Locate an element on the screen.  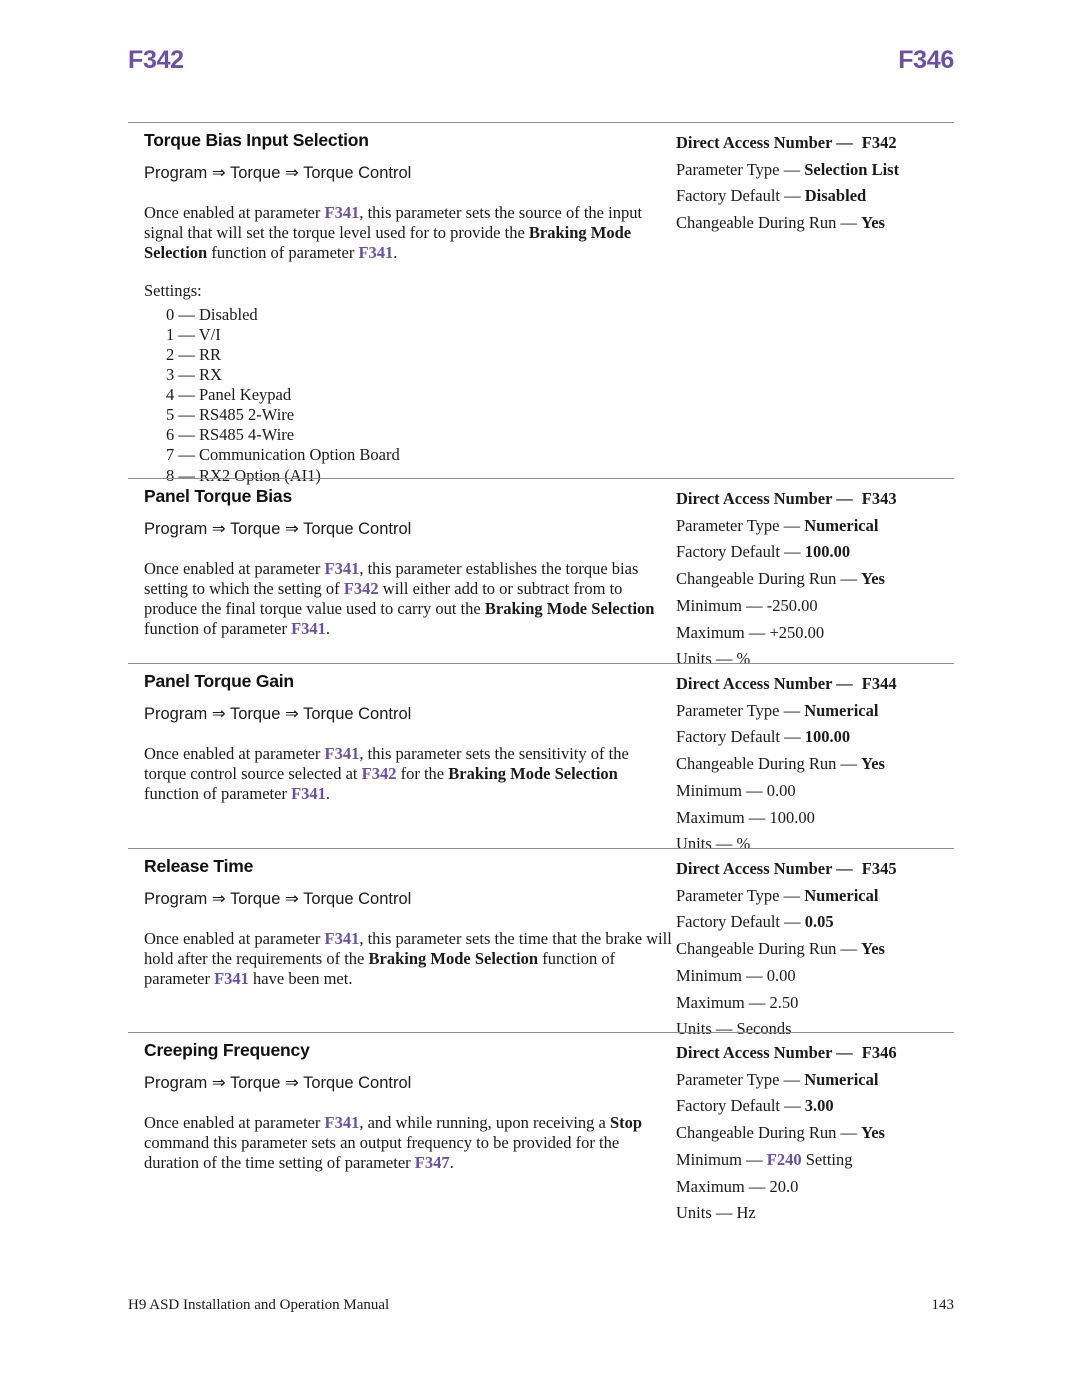
direct-access-number-value: F346 is located at coordinates (879, 1052).